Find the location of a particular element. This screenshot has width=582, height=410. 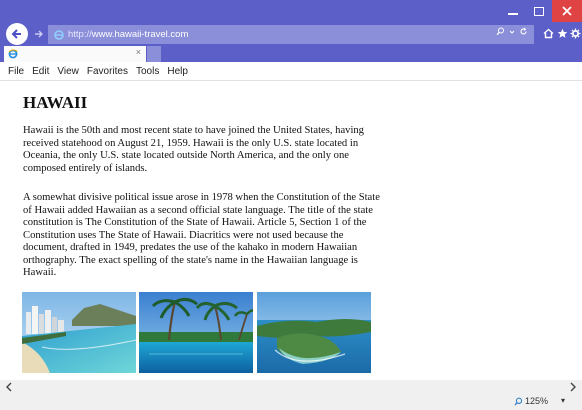

home-icon is located at coordinates (548, 33).